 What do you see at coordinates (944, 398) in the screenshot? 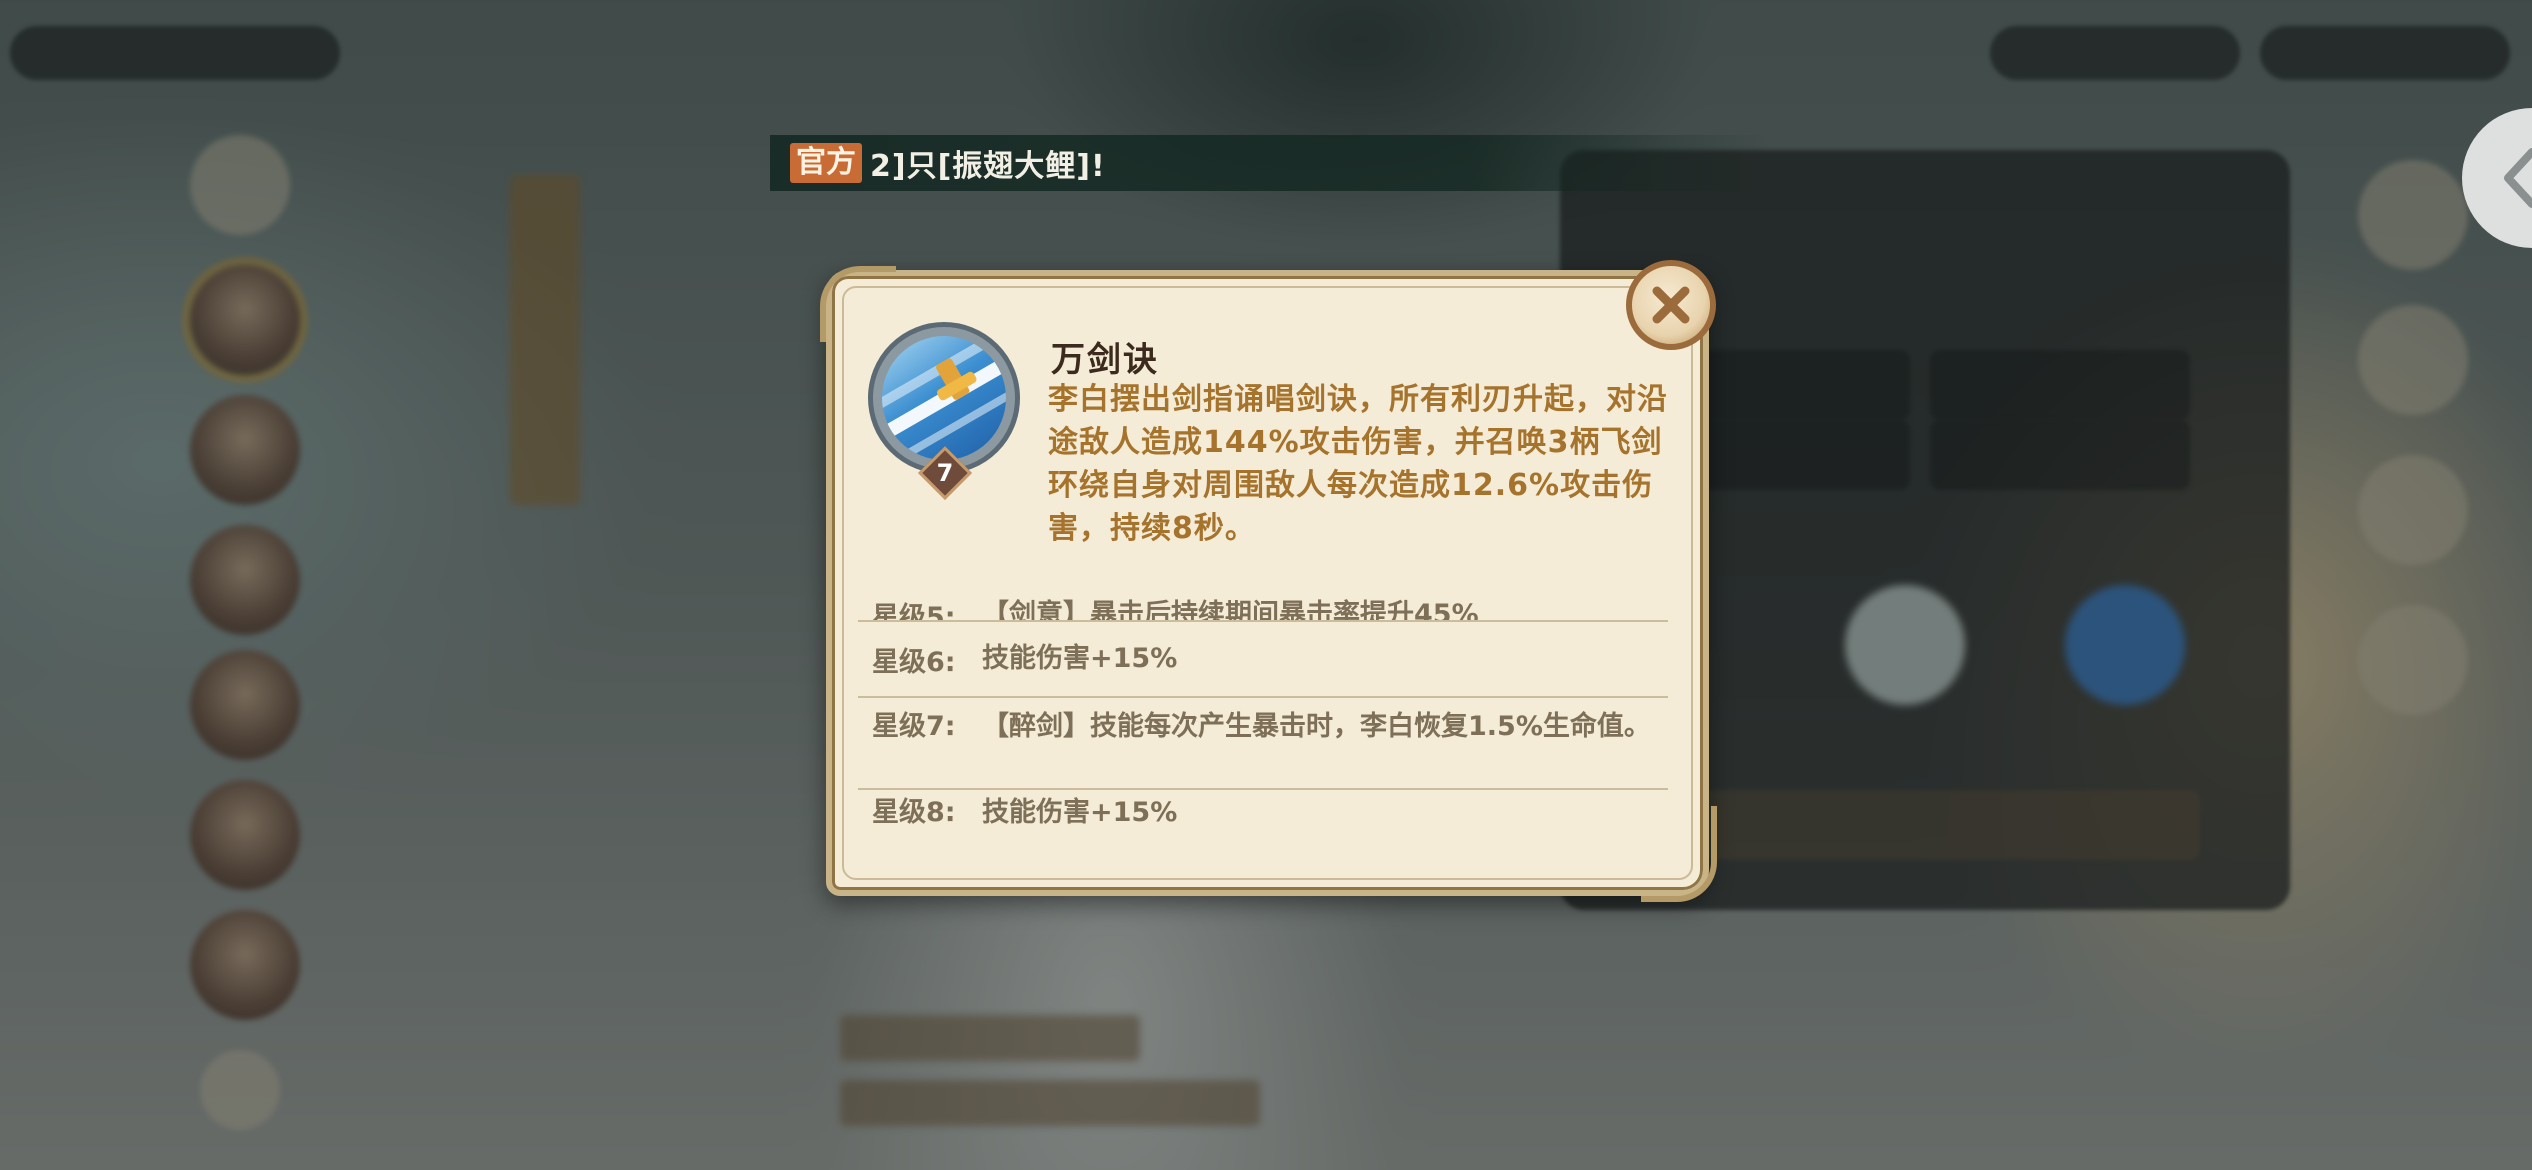
I see `sword-skill-icon` at bounding box center [944, 398].